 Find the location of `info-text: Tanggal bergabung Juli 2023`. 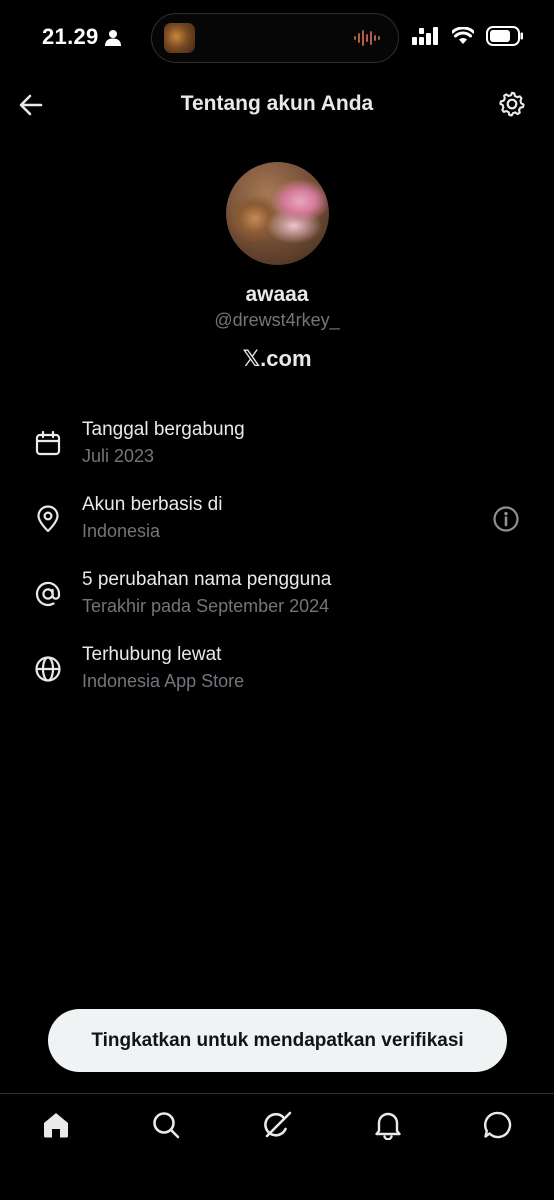

info-text: Tanggal bergabung Juli 2023 is located at coordinates (163, 443).